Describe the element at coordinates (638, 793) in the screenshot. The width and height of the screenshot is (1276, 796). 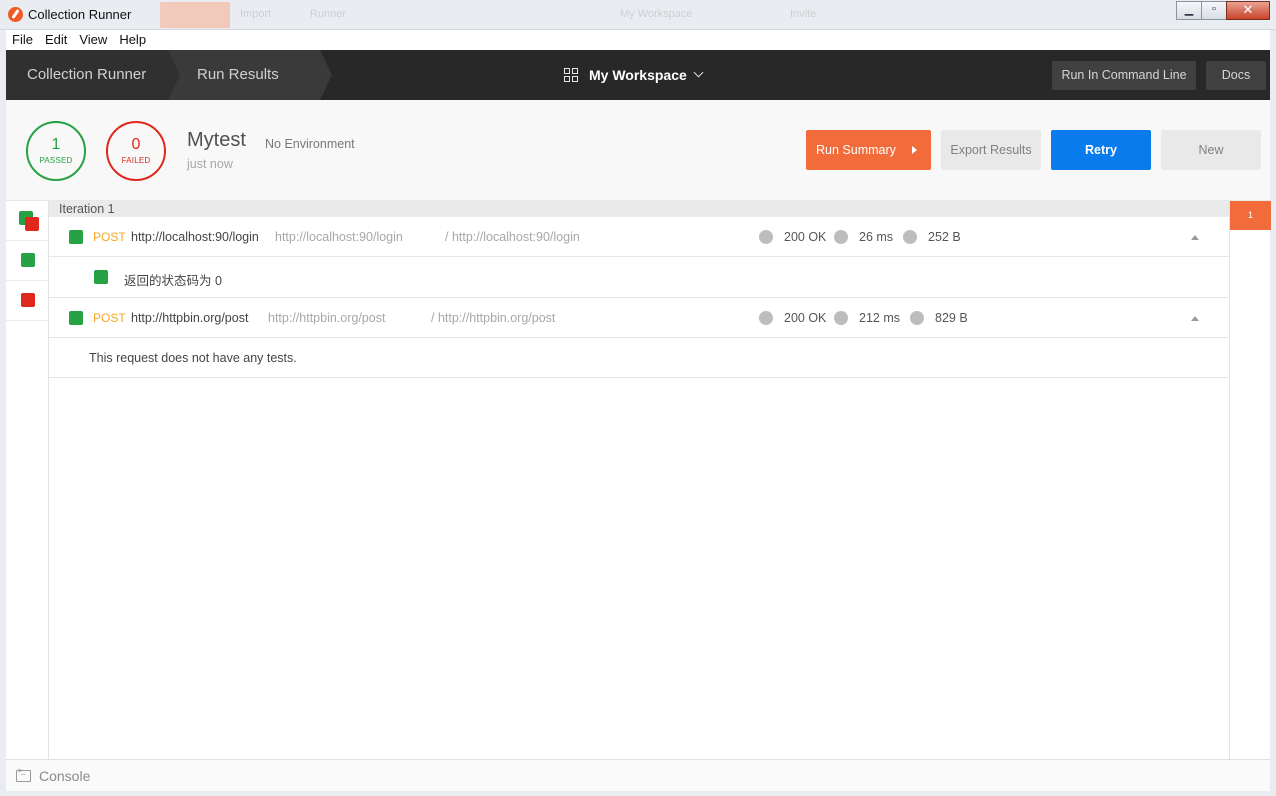
I see `window-frame-bottom` at that location.